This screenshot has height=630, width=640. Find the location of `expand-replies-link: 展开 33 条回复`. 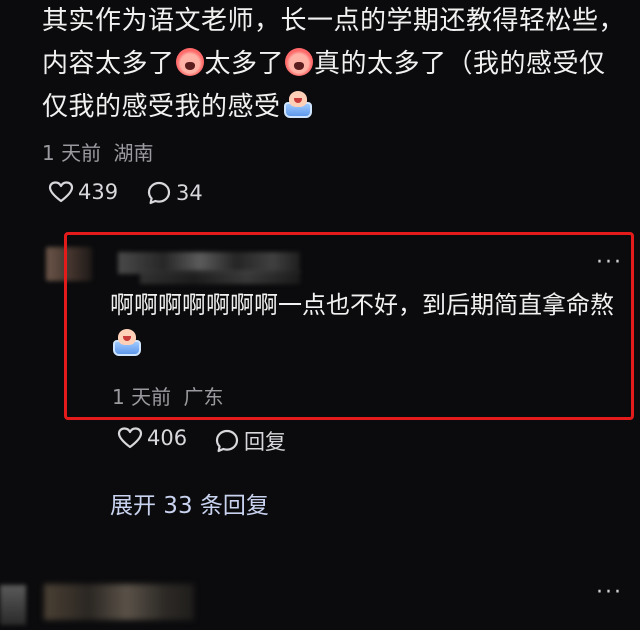

expand-replies-link: 展开 33 条回复 is located at coordinates (189, 503).